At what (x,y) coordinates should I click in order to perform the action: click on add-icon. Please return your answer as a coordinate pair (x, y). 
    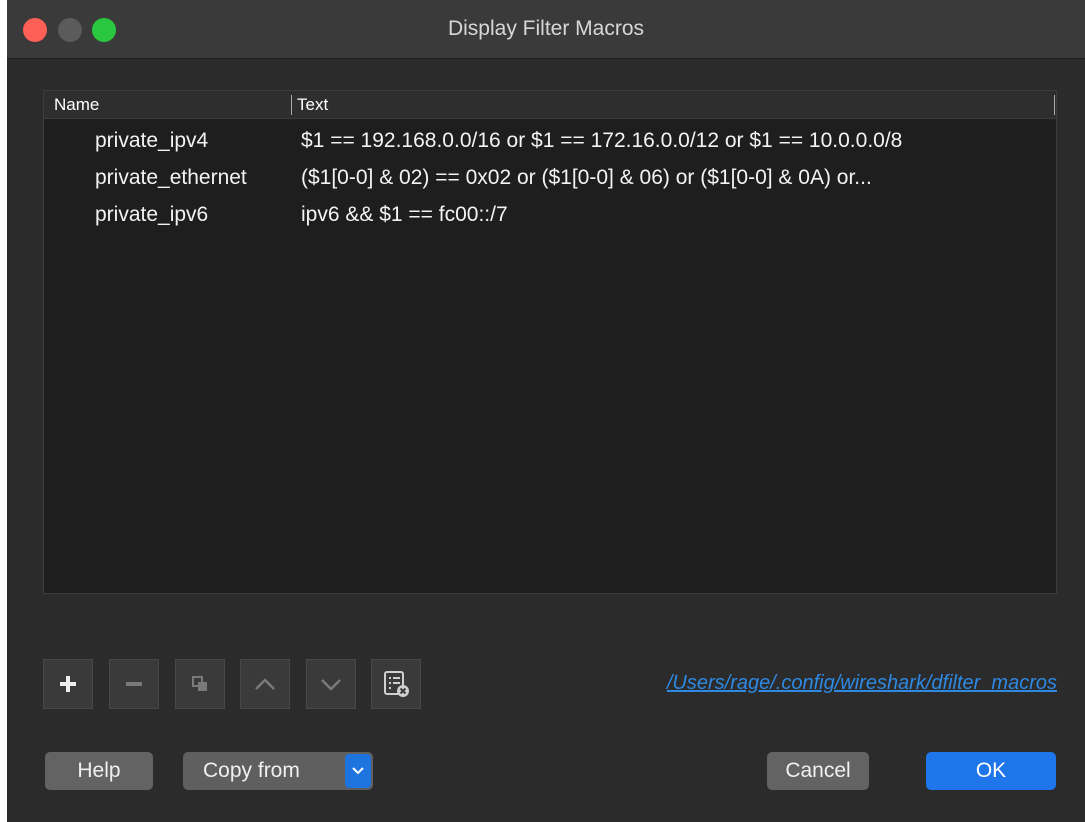
    Looking at the image, I should click on (68, 684).